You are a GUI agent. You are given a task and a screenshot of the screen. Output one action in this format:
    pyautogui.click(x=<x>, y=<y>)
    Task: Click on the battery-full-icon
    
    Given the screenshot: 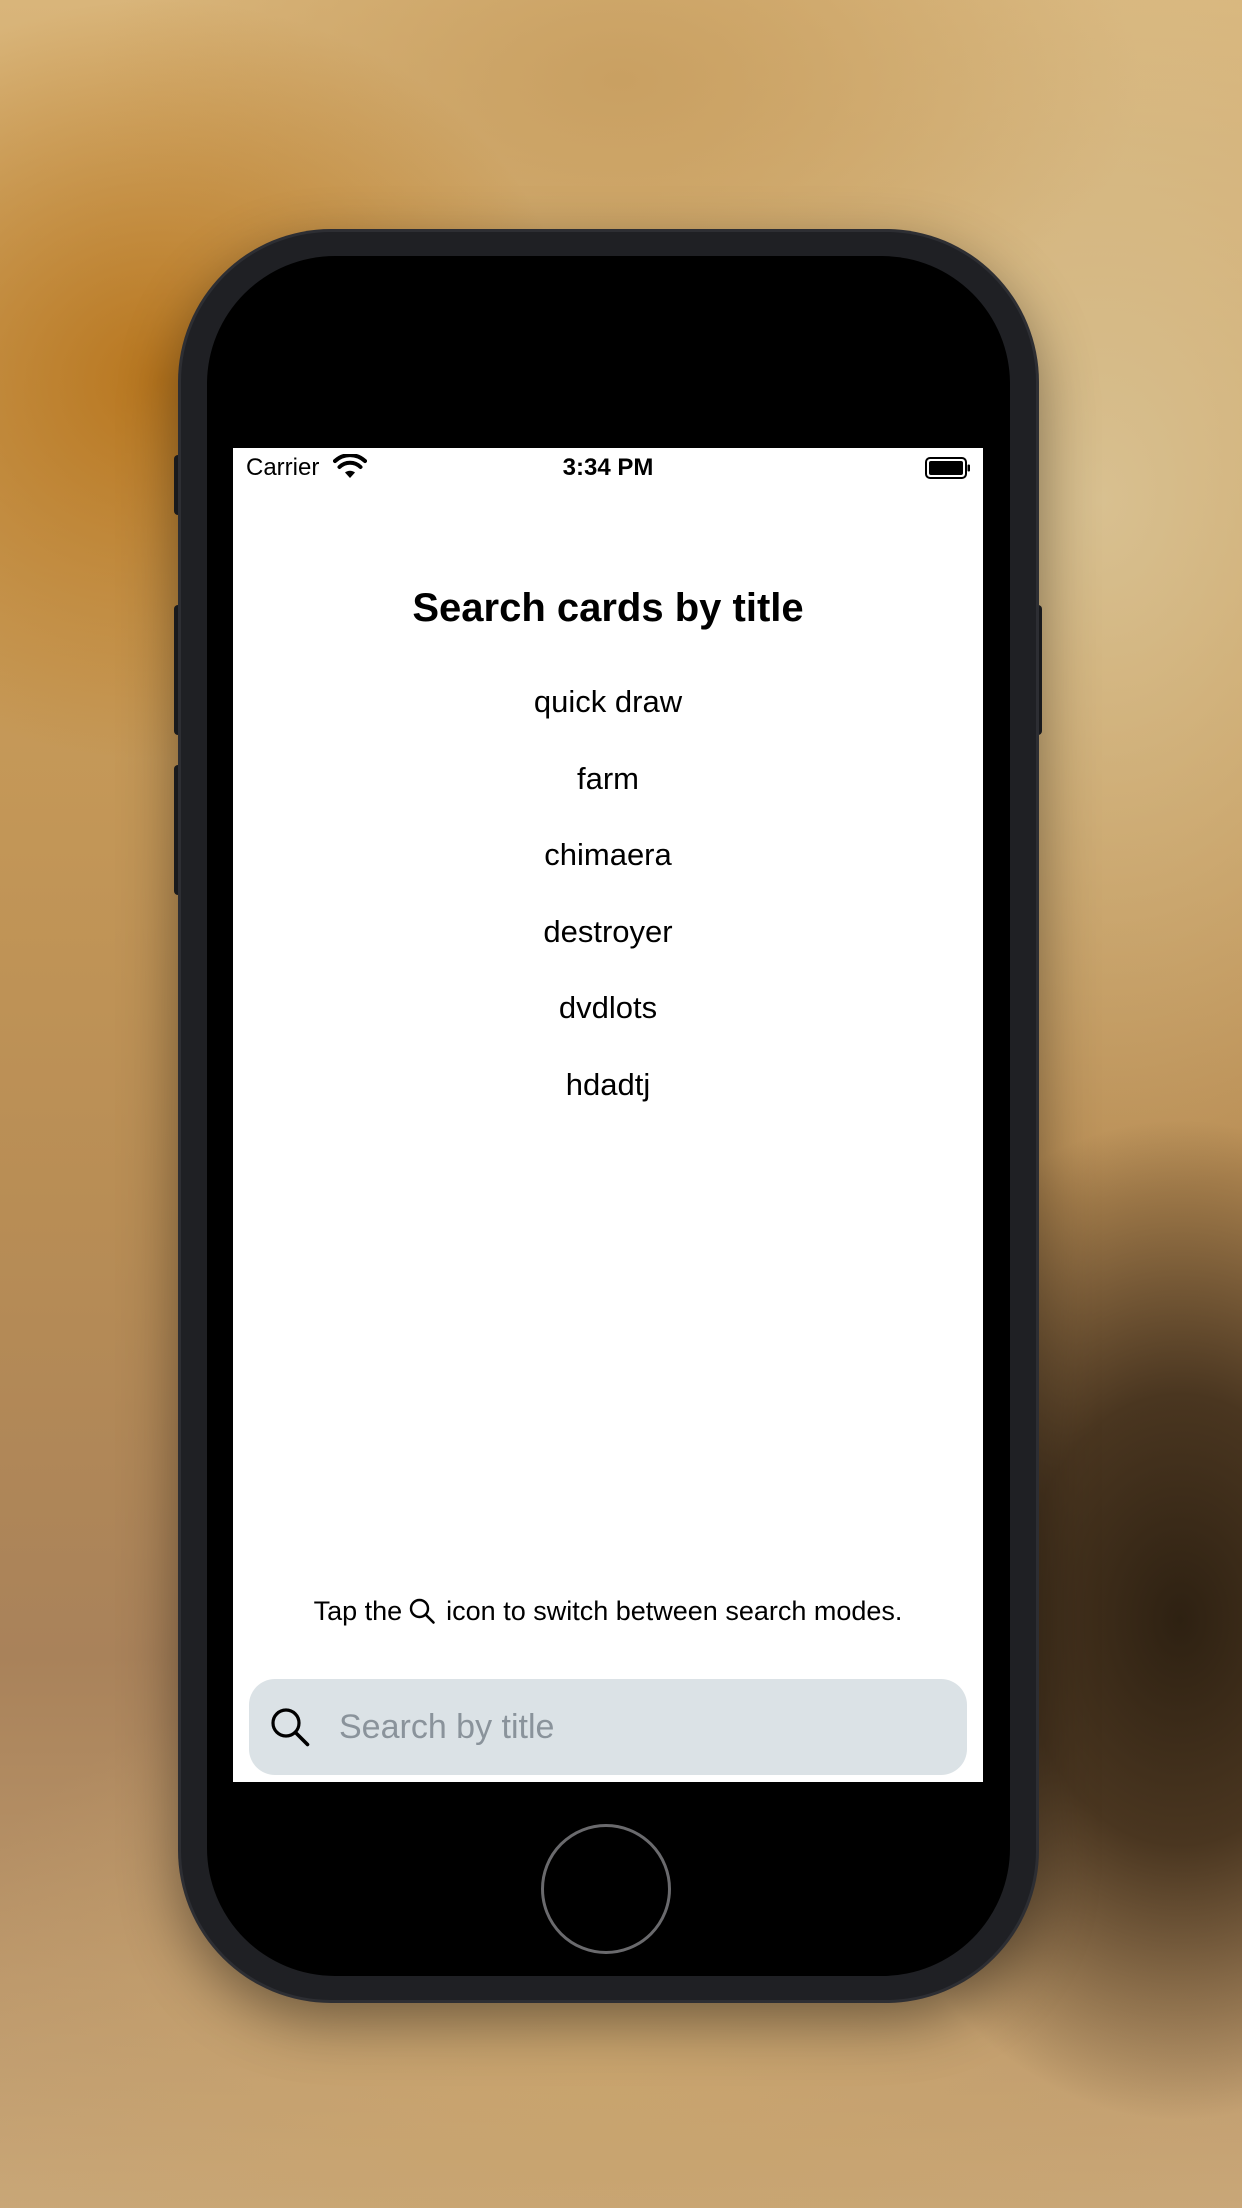 What is the action you would take?
    pyautogui.click(x=947, y=468)
    